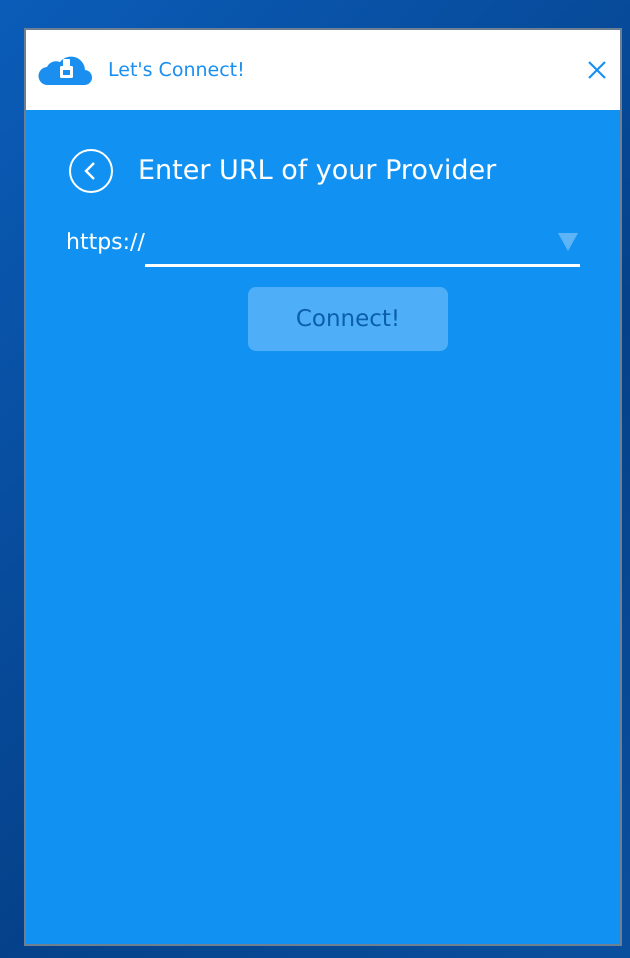  Describe the element at coordinates (91, 171) in the screenshot. I see `back-icon` at that location.